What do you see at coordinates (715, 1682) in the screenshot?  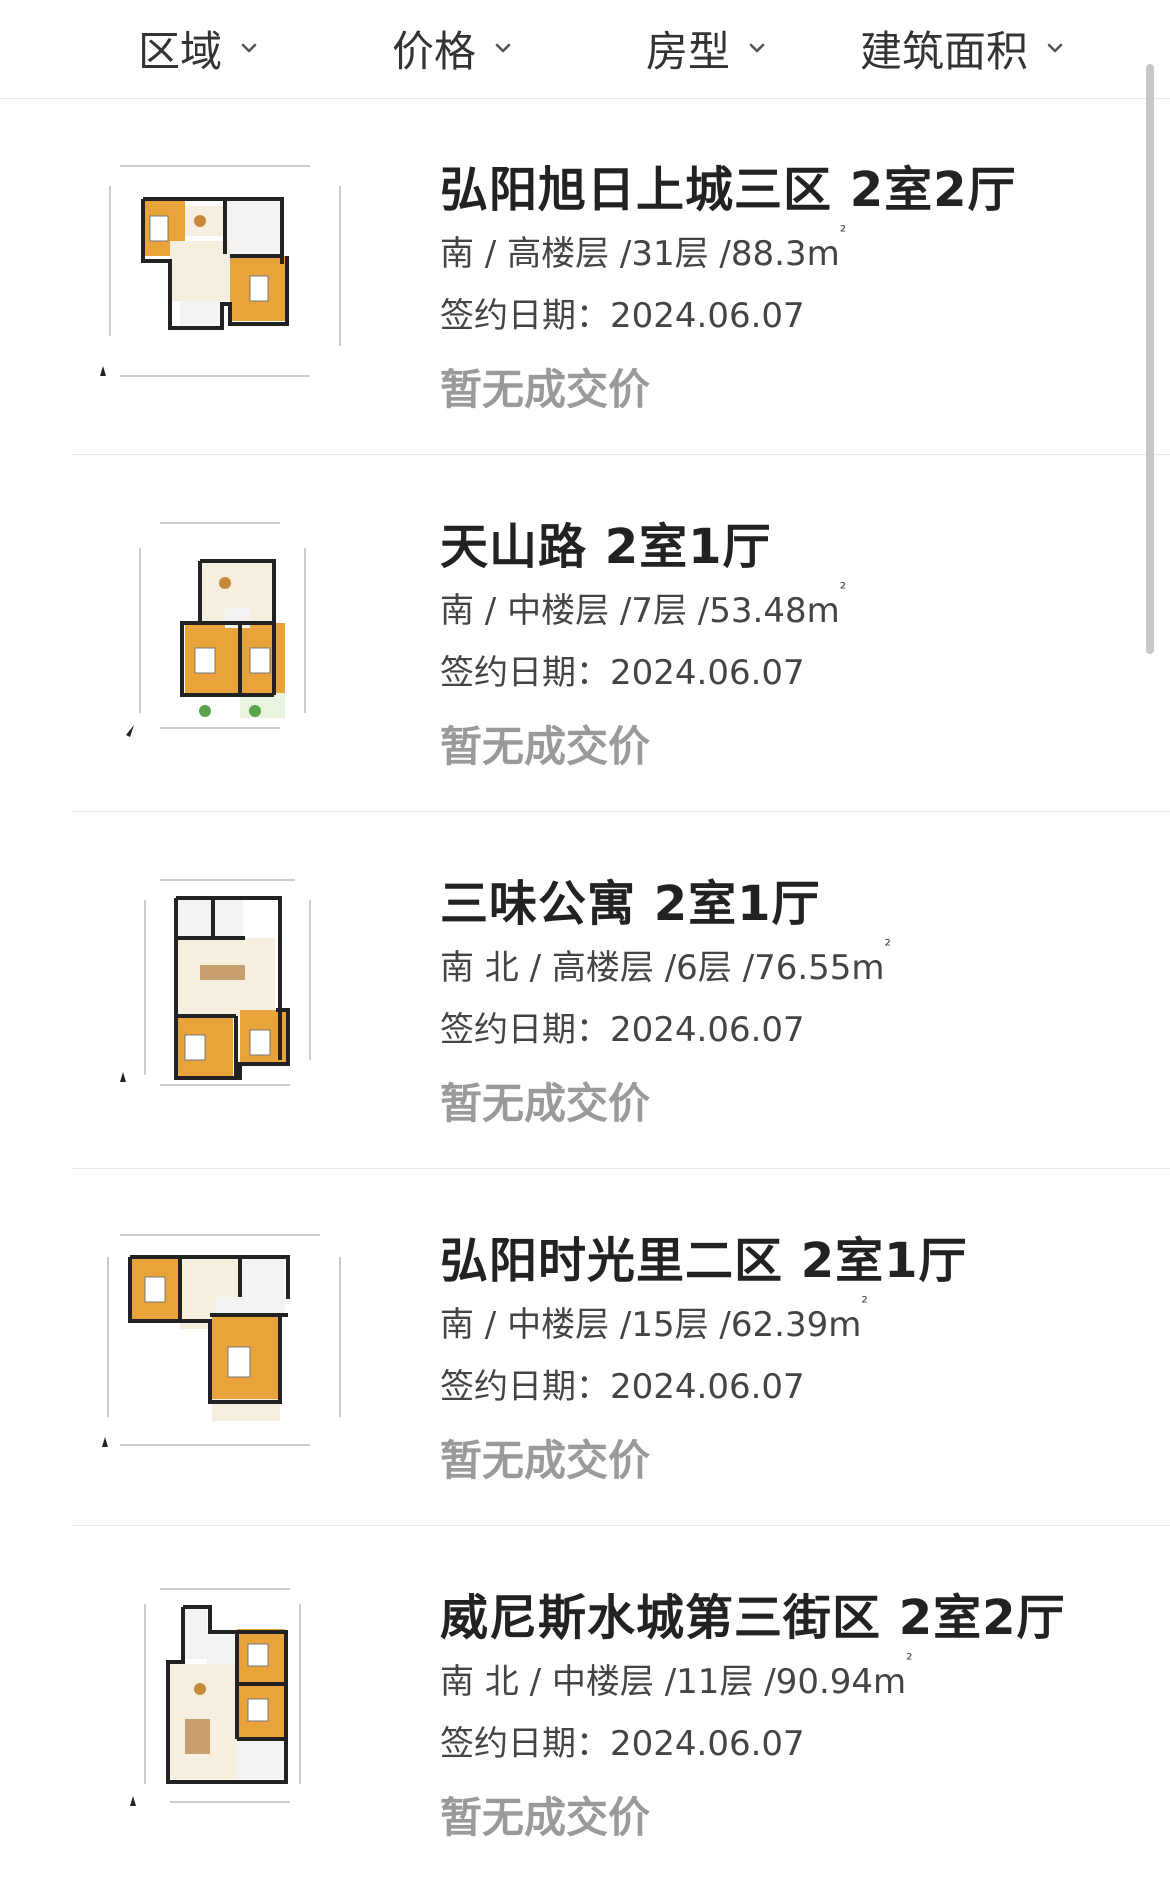 I see `listing-total-floors: 11层` at bounding box center [715, 1682].